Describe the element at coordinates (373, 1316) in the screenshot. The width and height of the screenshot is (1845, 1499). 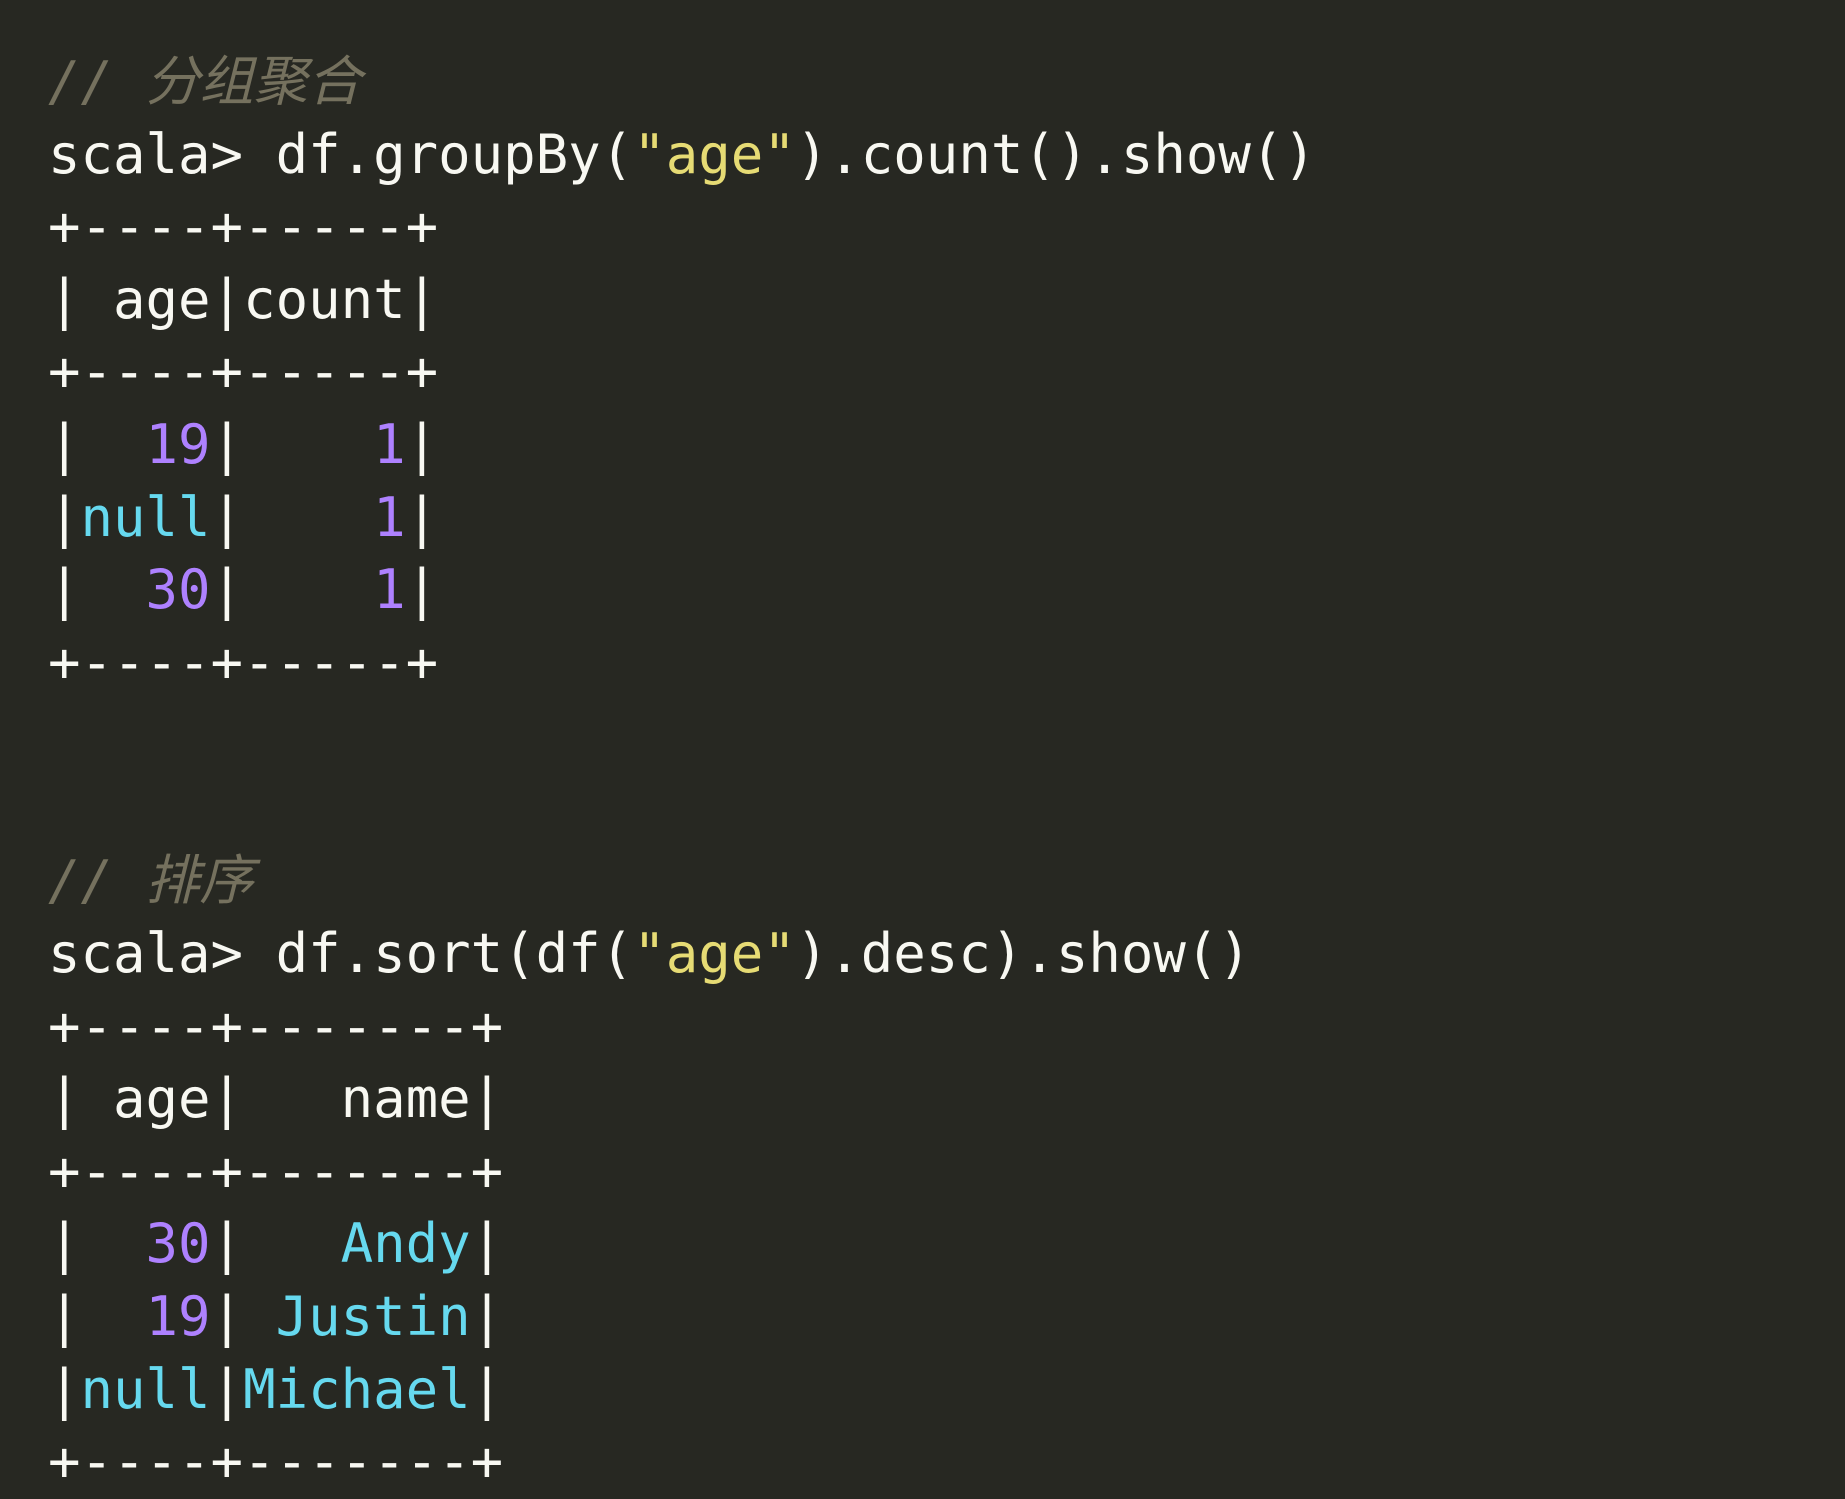
I see `cell-name: Justin` at that location.